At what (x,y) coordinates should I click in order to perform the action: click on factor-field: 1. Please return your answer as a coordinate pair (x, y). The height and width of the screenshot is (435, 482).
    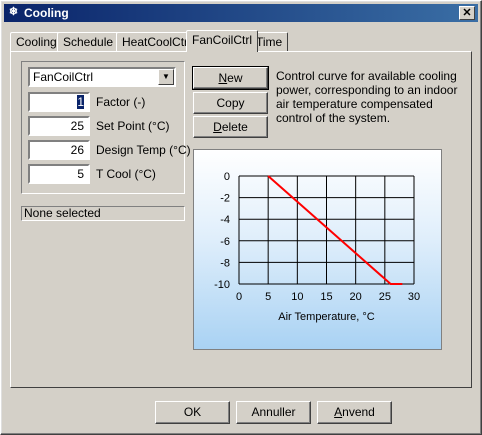
    Looking at the image, I should click on (59, 102).